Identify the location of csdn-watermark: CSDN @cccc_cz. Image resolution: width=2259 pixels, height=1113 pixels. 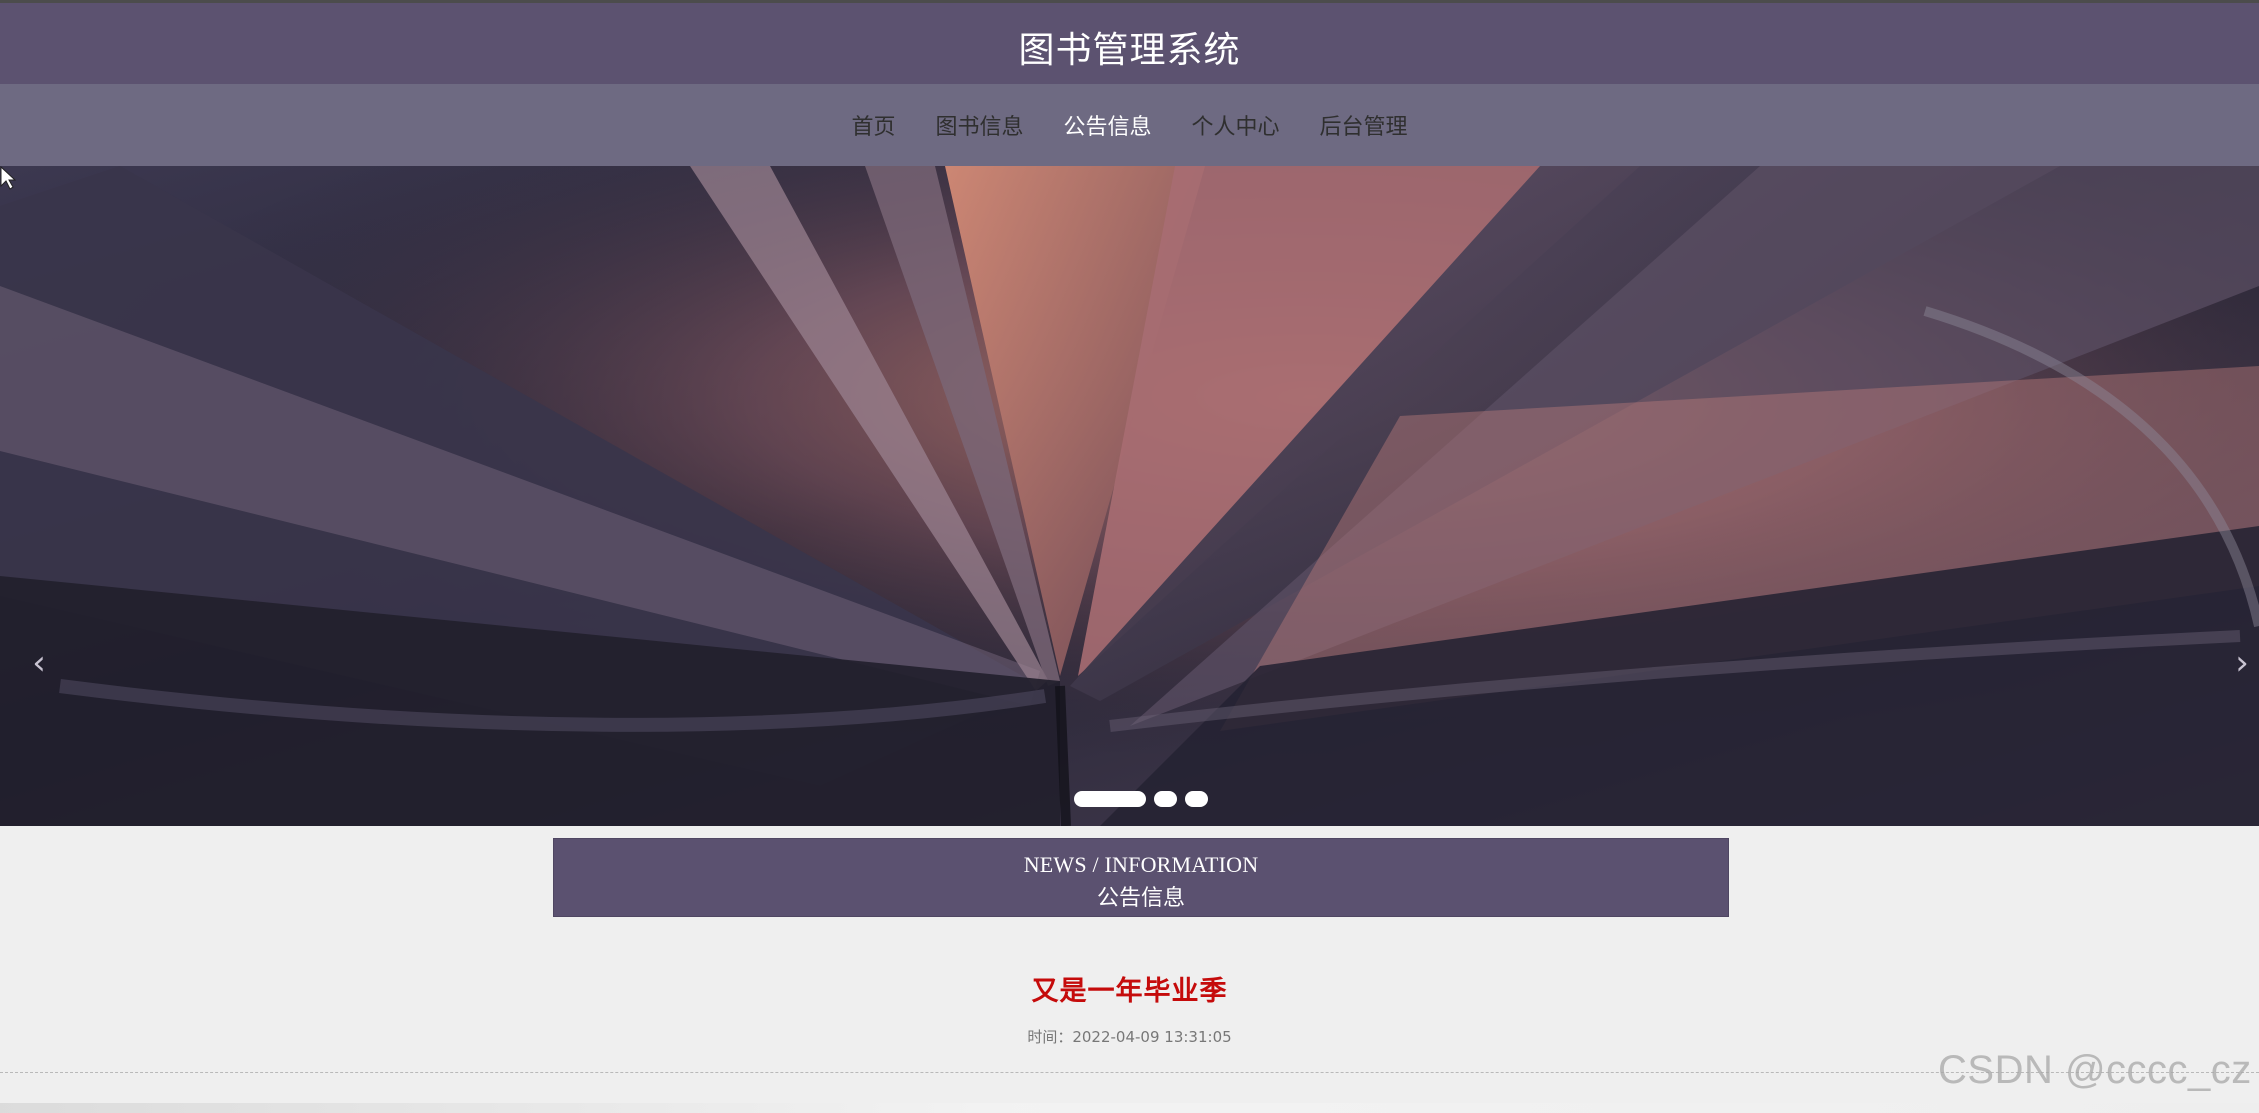
(2095, 1070).